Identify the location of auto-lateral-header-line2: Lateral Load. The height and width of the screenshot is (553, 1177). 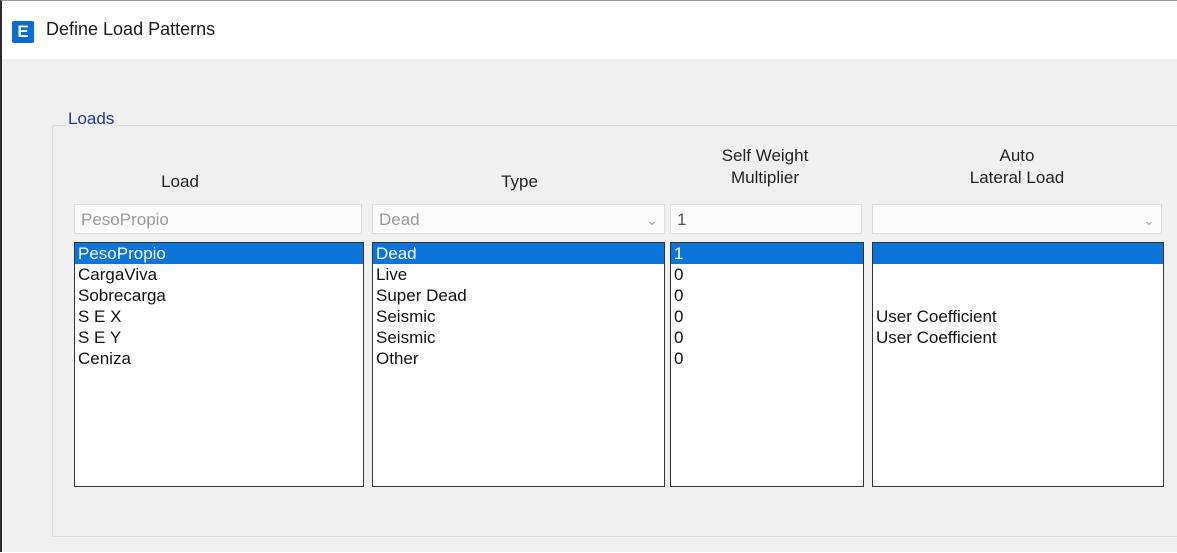
(1017, 177).